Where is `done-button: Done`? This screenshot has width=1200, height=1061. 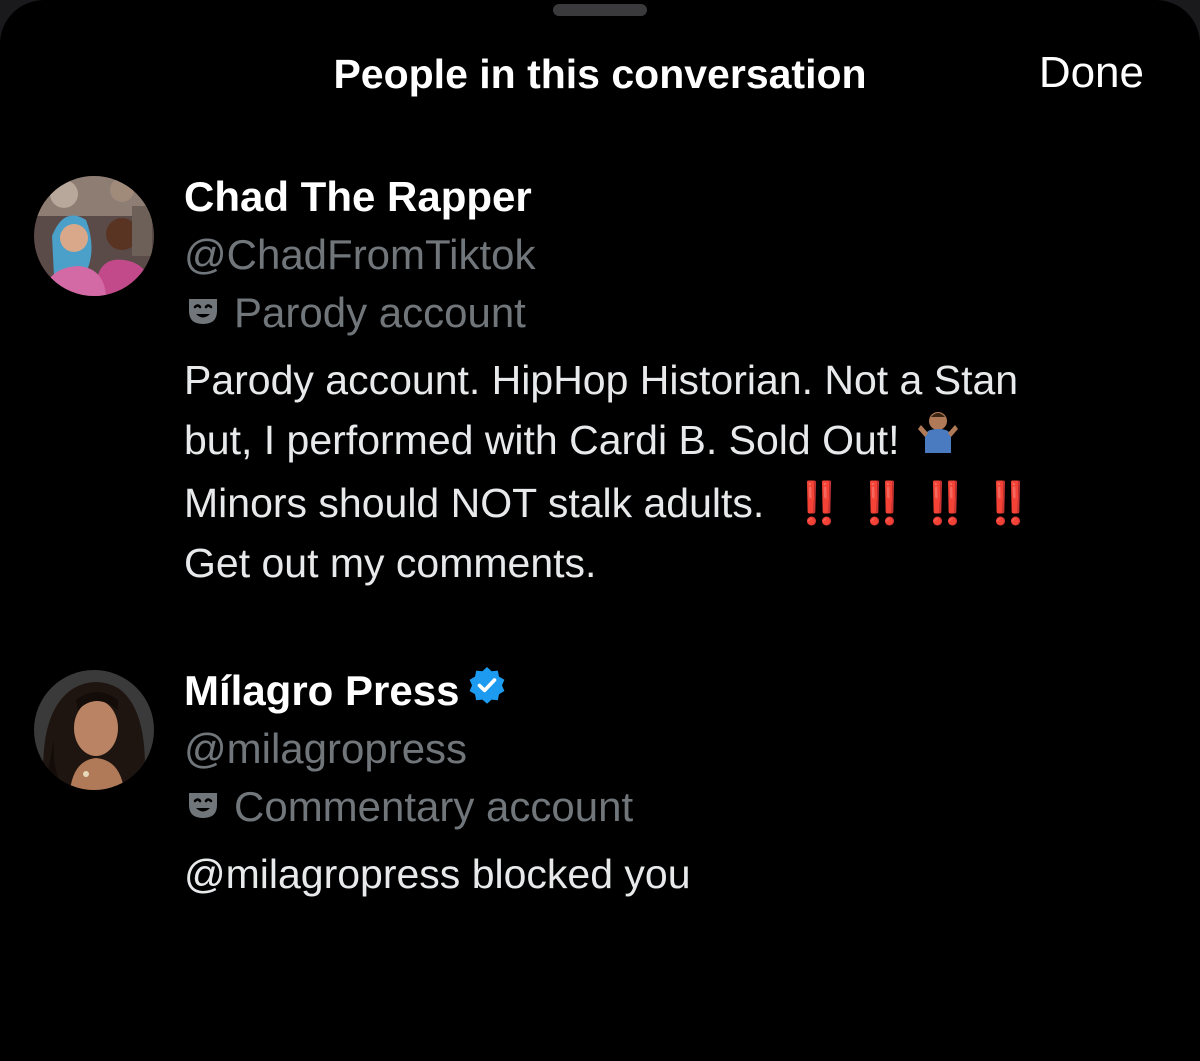 done-button: Done is located at coordinates (1091, 73).